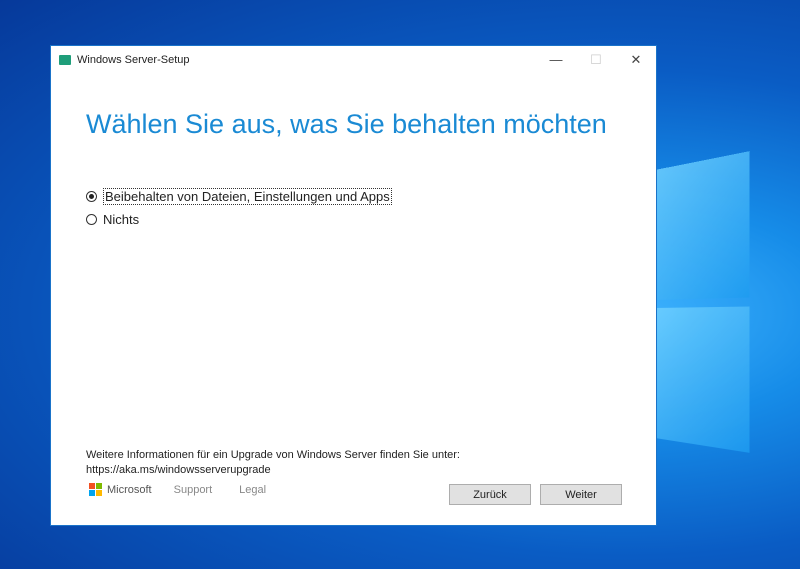 This screenshot has width=800, height=569. Describe the element at coordinates (91, 219) in the screenshot. I see `radio-unselected-icon` at that location.